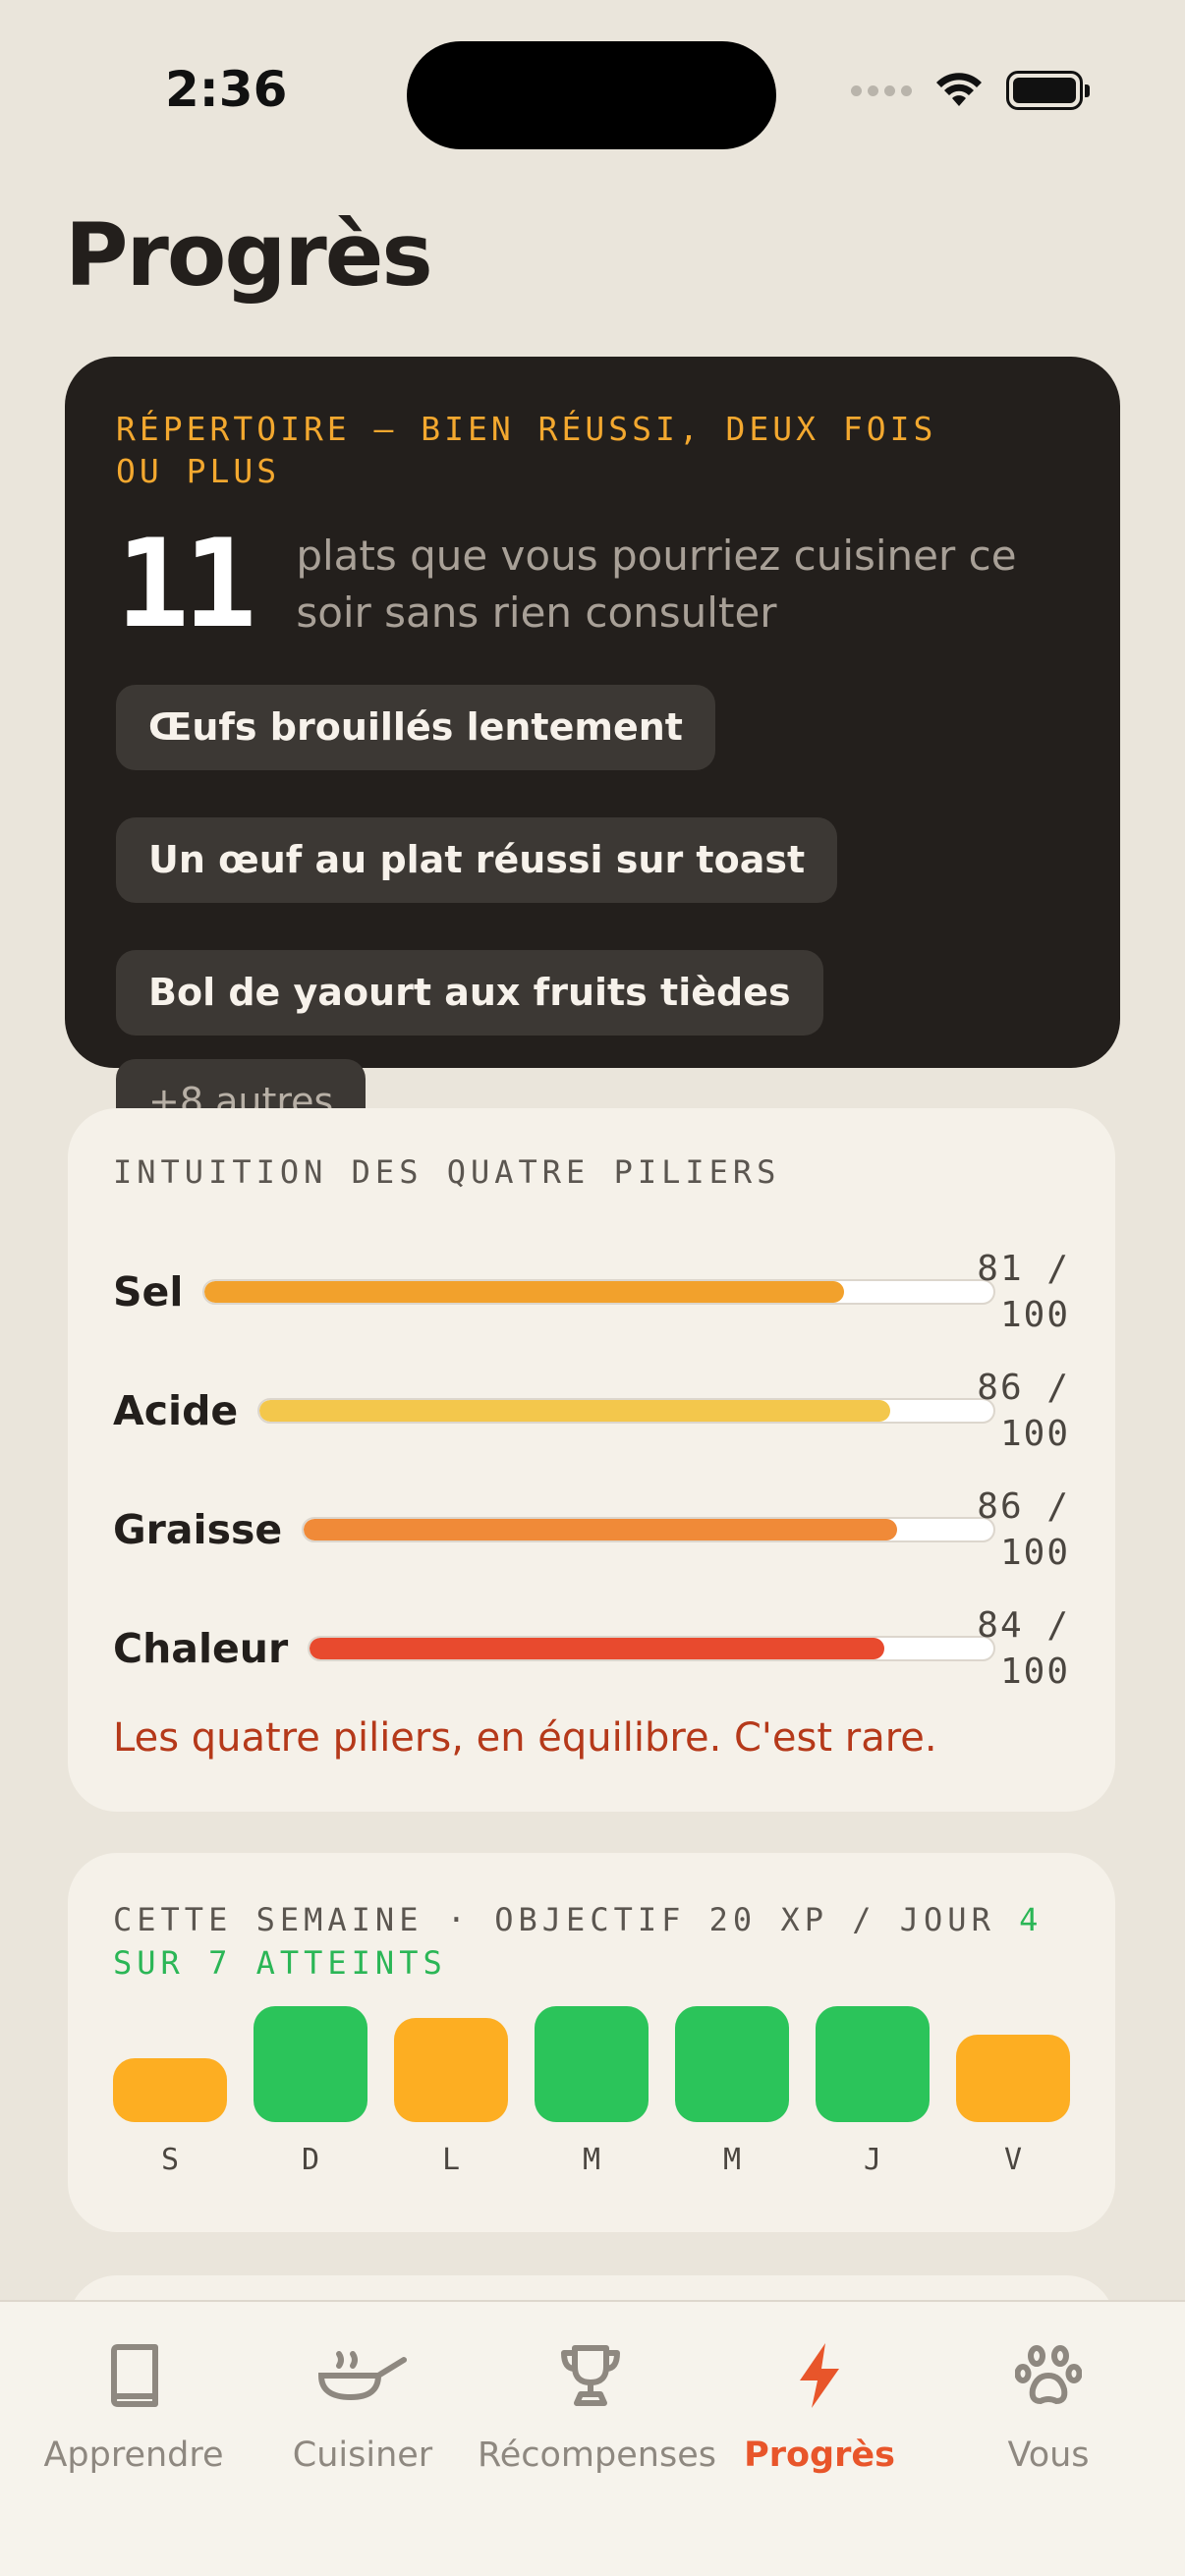 The image size is (1185, 2576). I want to click on pillar-row-chaleur: Chaleur 84 / 100, so click(592, 1648).